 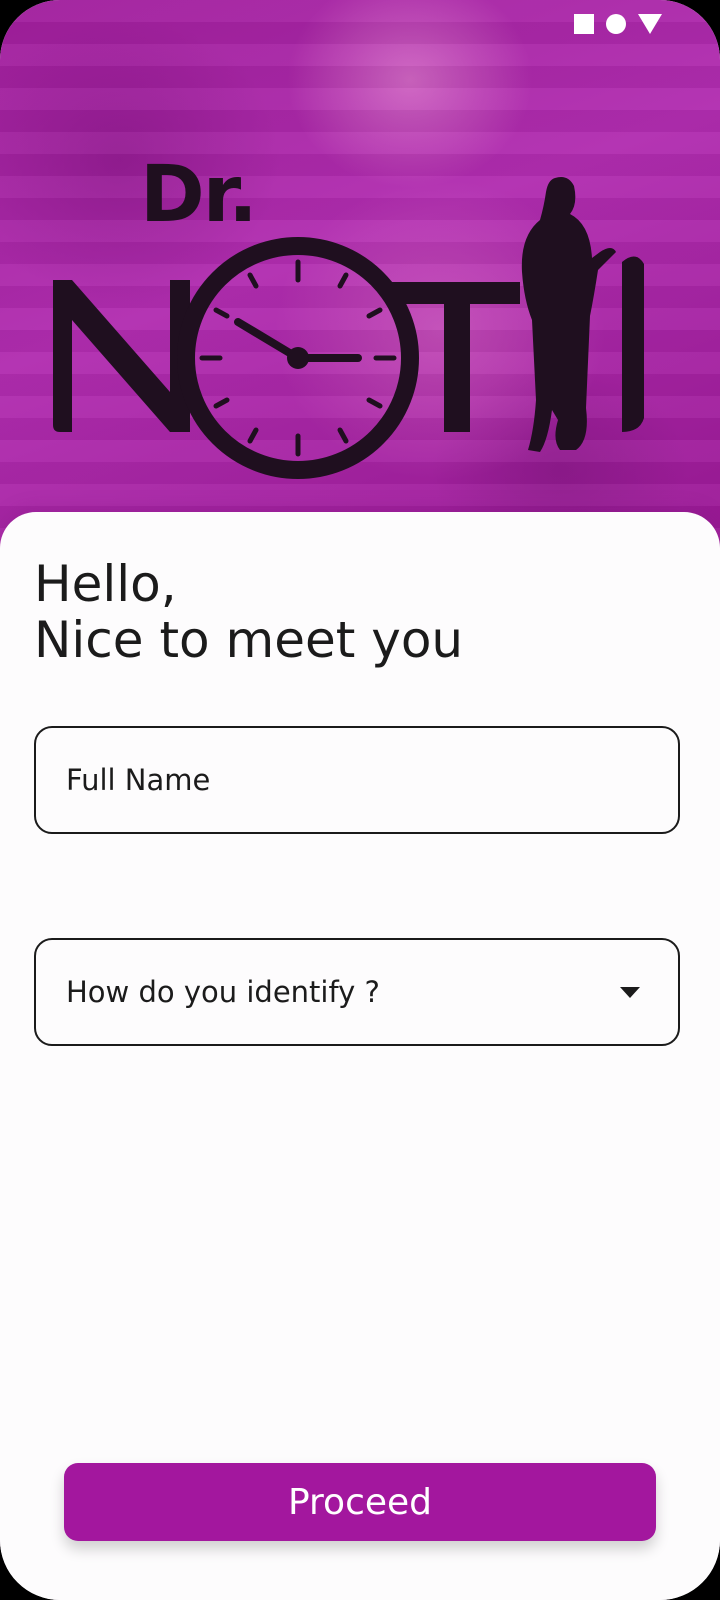 I want to click on doctor-silhouette, so click(x=568, y=314).